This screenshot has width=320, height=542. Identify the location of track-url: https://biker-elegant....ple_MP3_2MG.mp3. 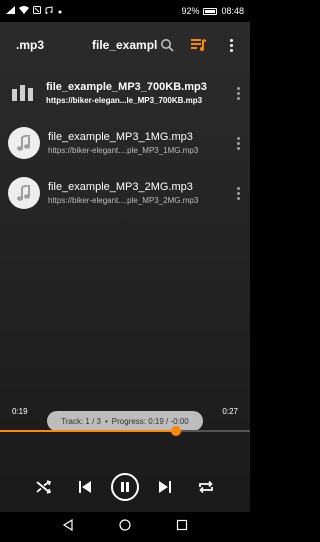
(123, 200).